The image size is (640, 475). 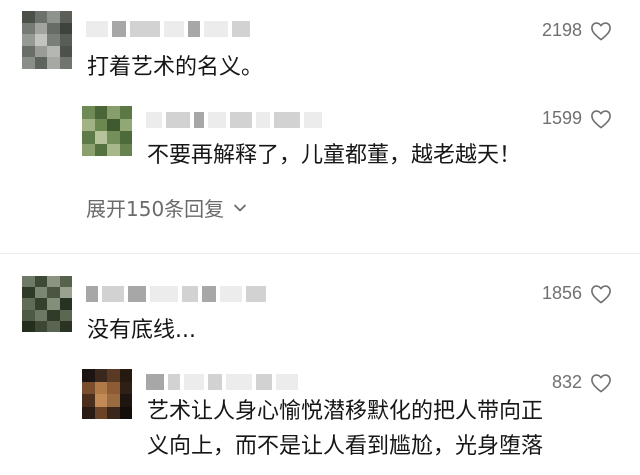 What do you see at coordinates (566, 382) in the screenshot?
I see `like-count-value: 832` at bounding box center [566, 382].